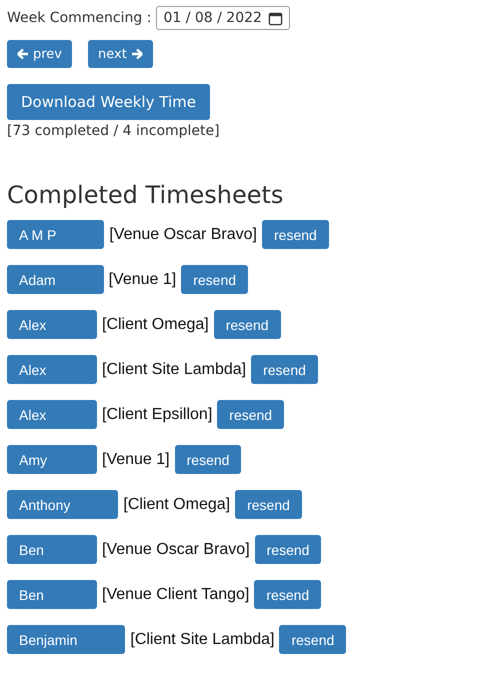  Describe the element at coordinates (223, 18) in the screenshot. I see `date-field: 01 / 08 / 2022` at that location.